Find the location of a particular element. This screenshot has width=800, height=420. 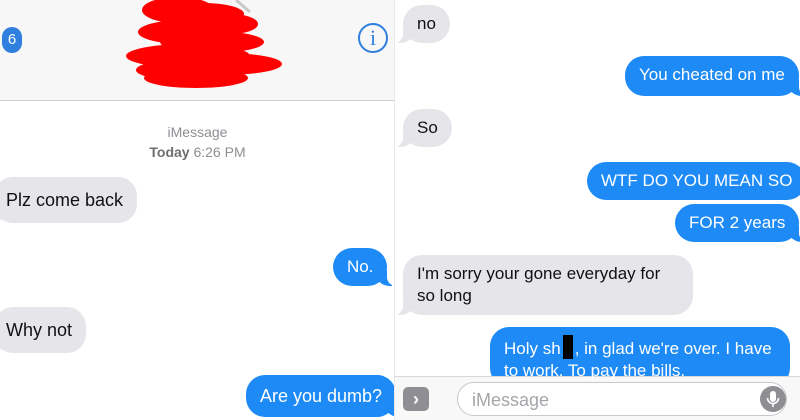

back-count-badge: 6 is located at coordinates (12, 40).